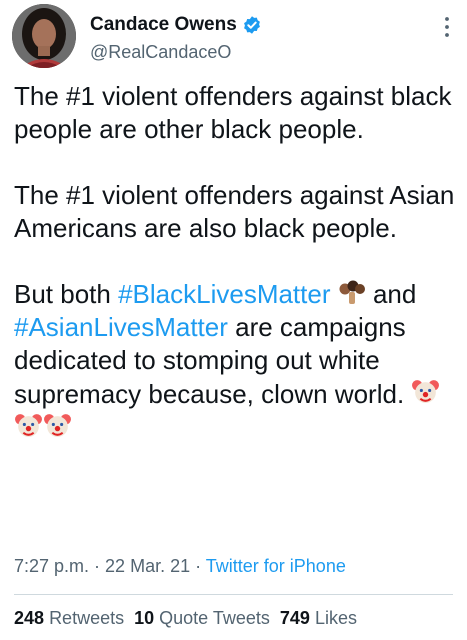 Image resolution: width=467 pixels, height=640 pixels. What do you see at coordinates (447, 27) in the screenshot?
I see `more-vertical-icon` at bounding box center [447, 27].